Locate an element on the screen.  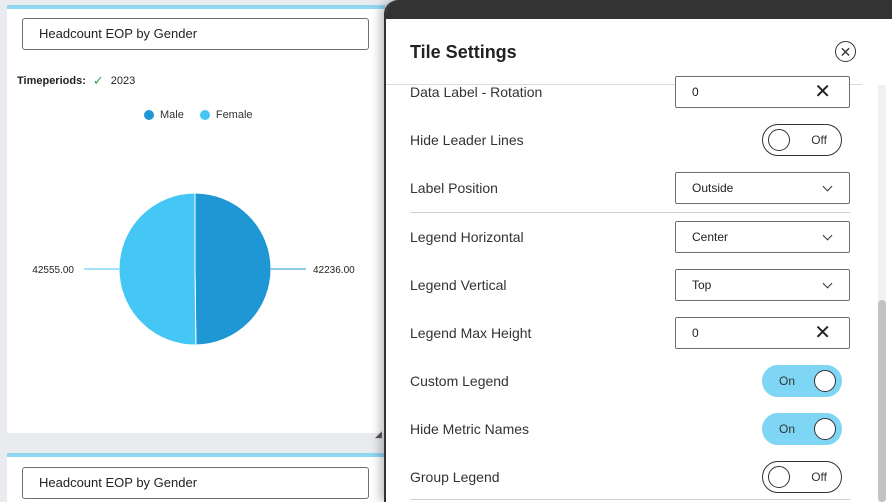
pie-slice-female is located at coordinates (157, 269).